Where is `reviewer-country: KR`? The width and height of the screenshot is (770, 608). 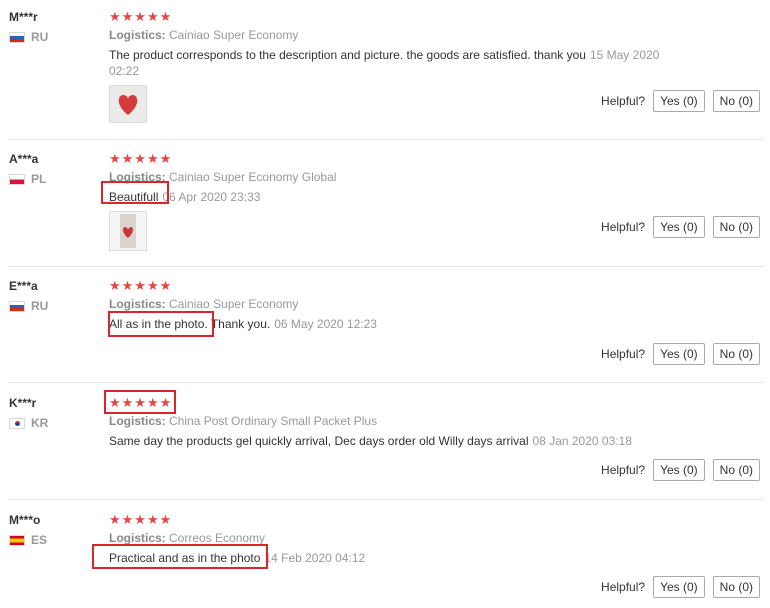 reviewer-country: KR is located at coordinates (28, 423).